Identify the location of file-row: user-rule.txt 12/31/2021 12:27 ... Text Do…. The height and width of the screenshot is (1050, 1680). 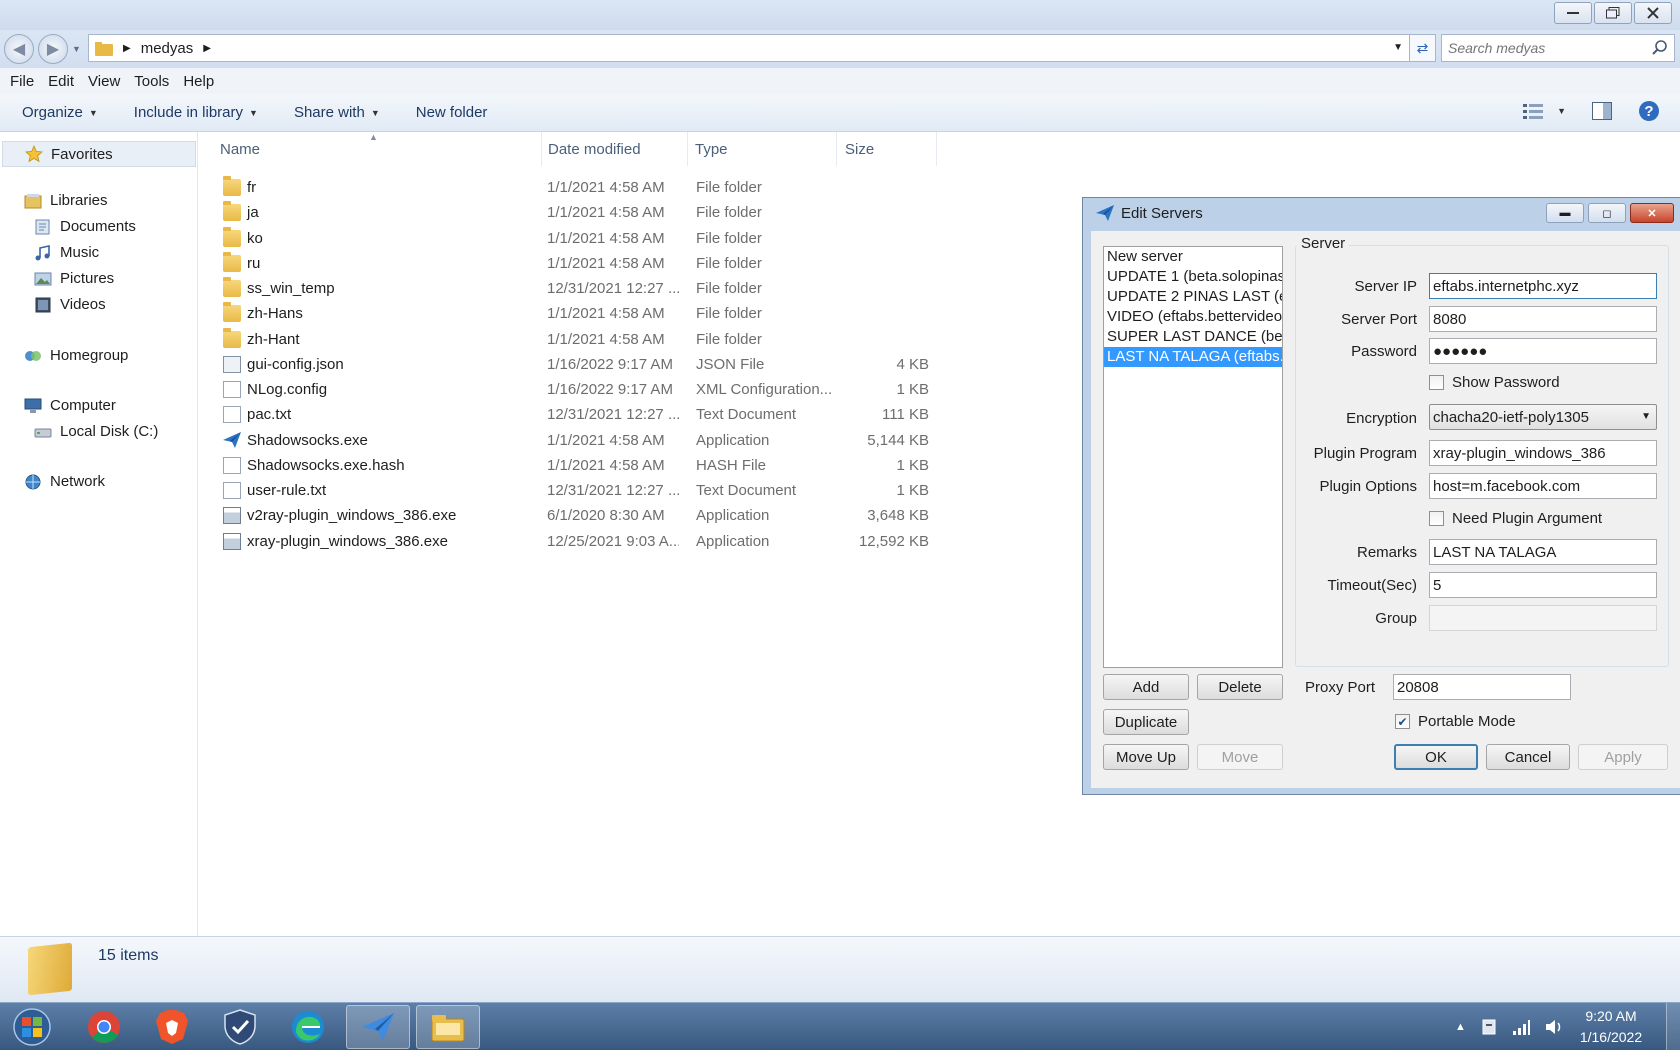
(679, 490).